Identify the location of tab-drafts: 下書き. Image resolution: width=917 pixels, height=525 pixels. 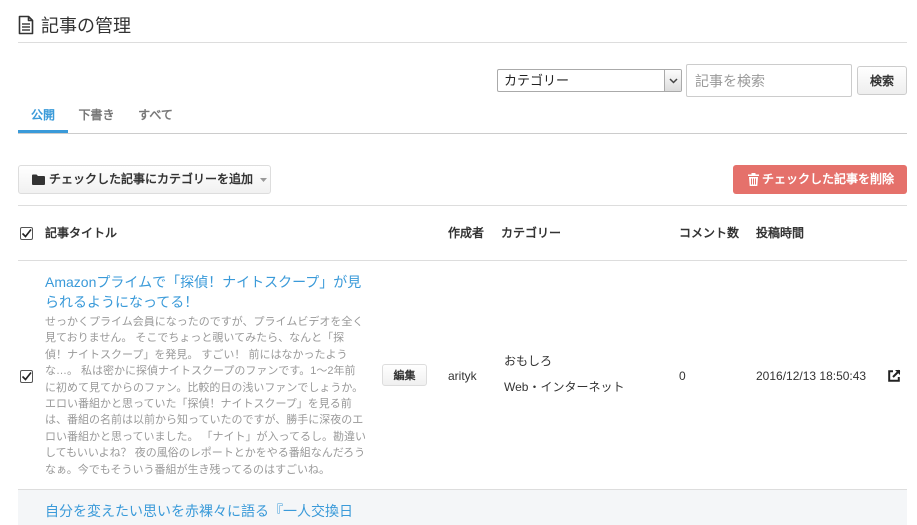
(96, 118).